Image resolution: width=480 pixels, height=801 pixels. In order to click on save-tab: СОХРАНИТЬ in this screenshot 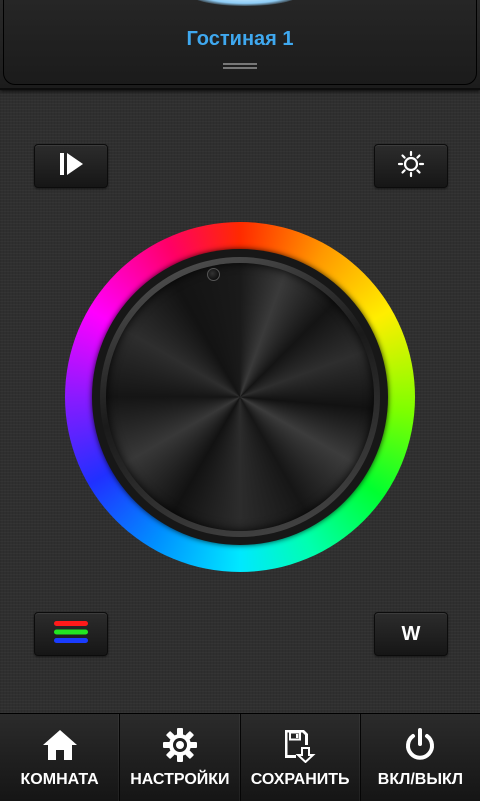, I will do `click(301, 757)`.